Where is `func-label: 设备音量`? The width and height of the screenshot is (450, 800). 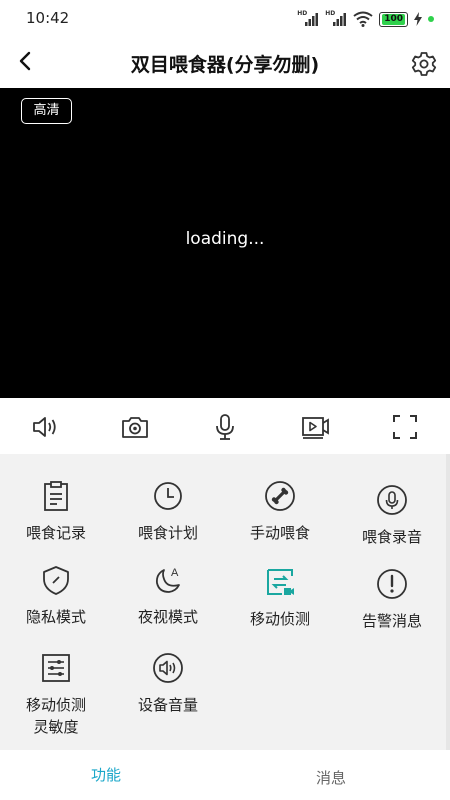
func-label: 设备音量 is located at coordinates (167, 705).